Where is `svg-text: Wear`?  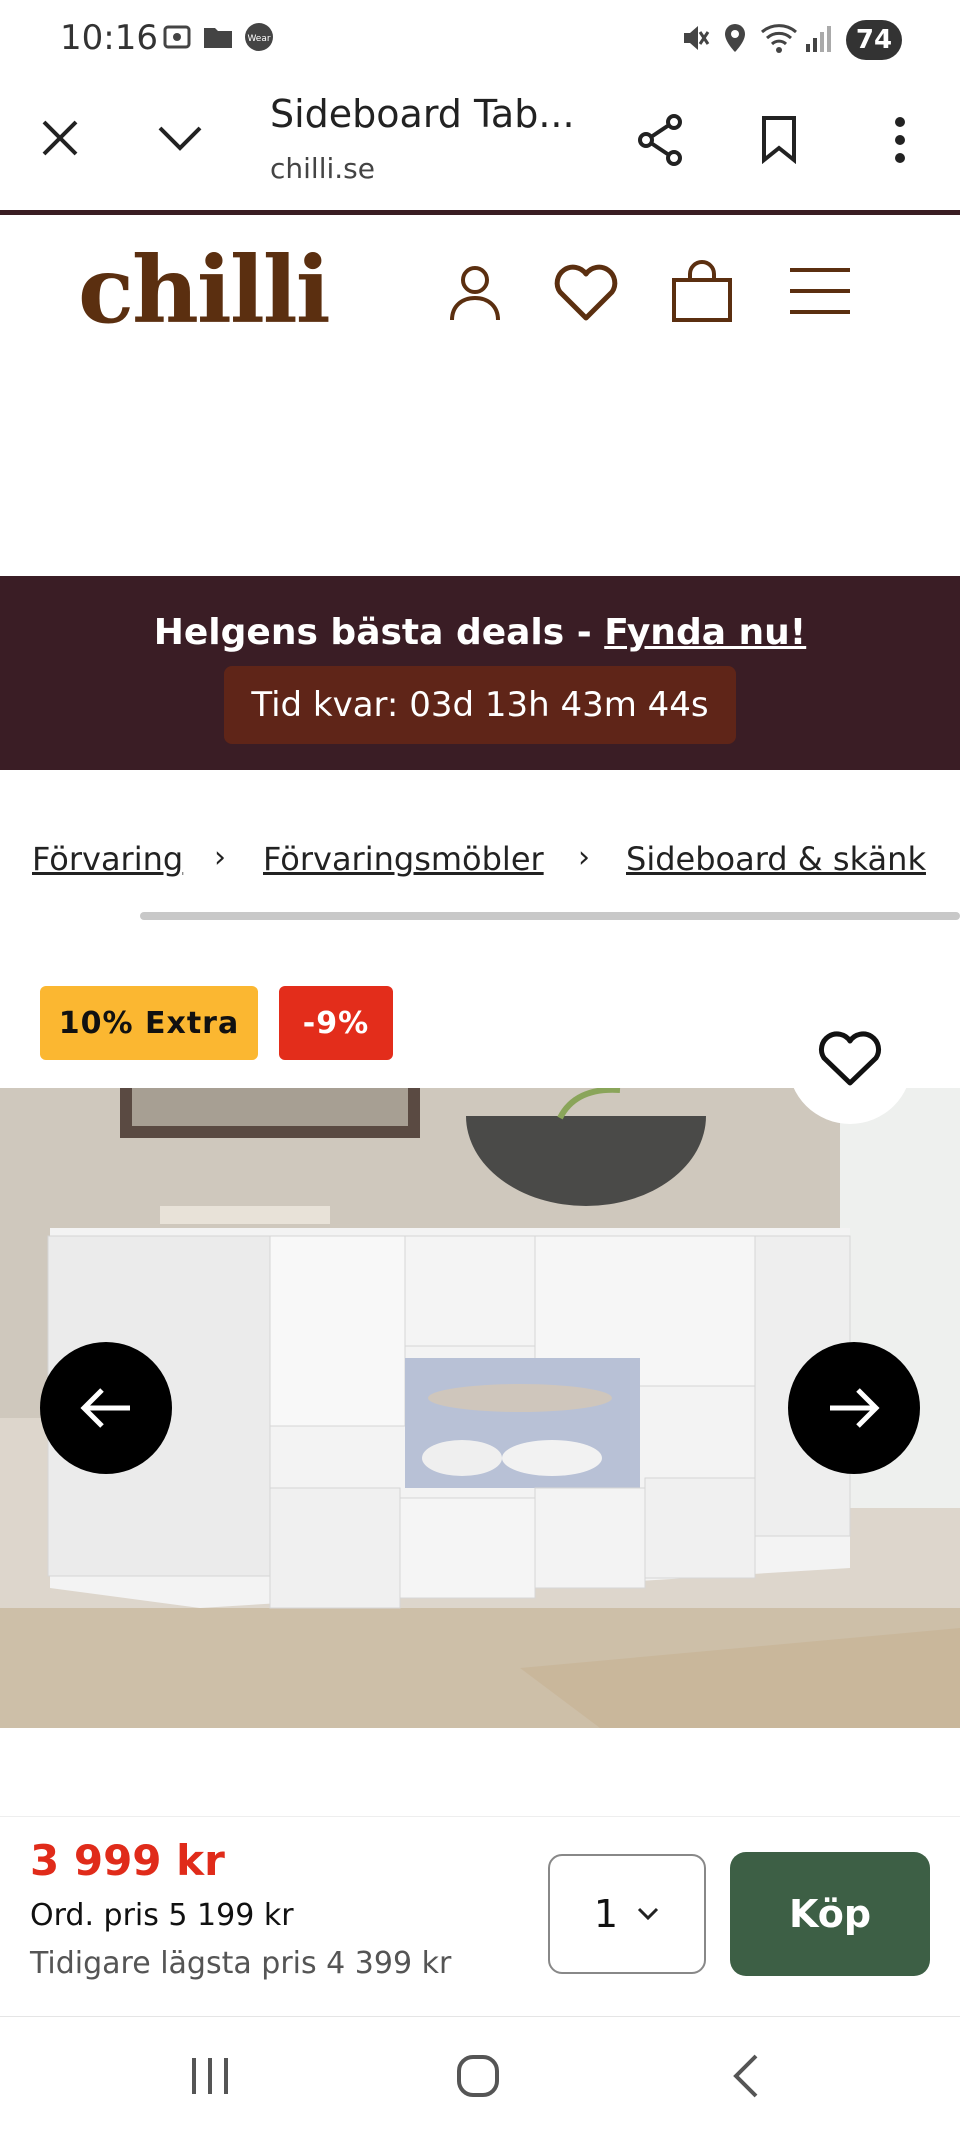 svg-text: Wear is located at coordinates (258, 39).